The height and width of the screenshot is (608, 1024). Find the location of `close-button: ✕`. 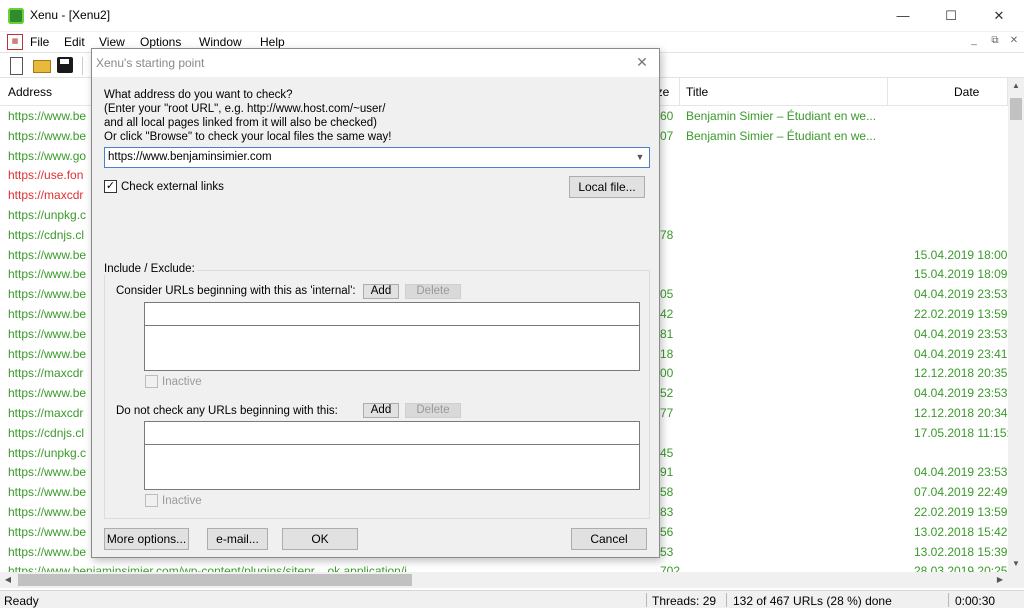

close-button: ✕ is located at coordinates (999, 16).